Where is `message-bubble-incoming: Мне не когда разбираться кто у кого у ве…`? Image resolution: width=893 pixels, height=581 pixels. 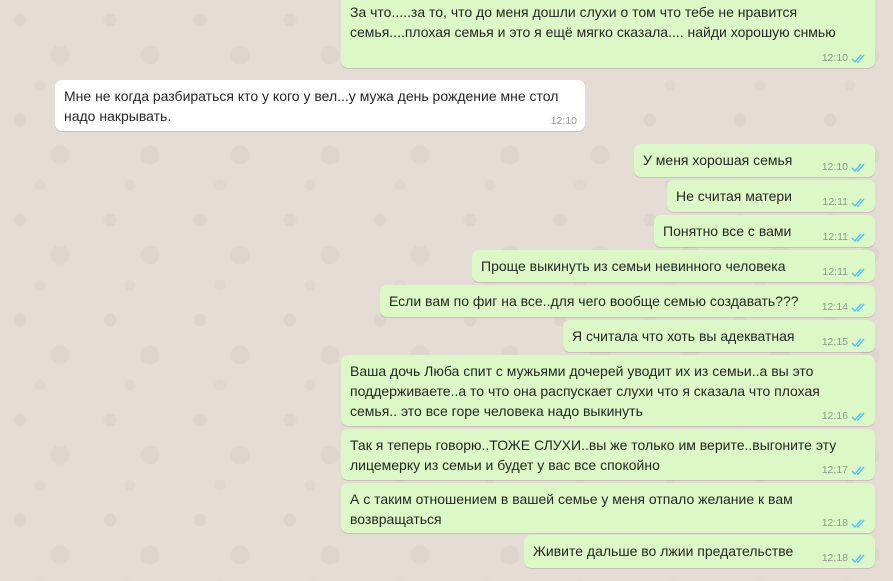 message-bubble-incoming: Мне не когда разбираться кто у кого у ве… is located at coordinates (320, 105).